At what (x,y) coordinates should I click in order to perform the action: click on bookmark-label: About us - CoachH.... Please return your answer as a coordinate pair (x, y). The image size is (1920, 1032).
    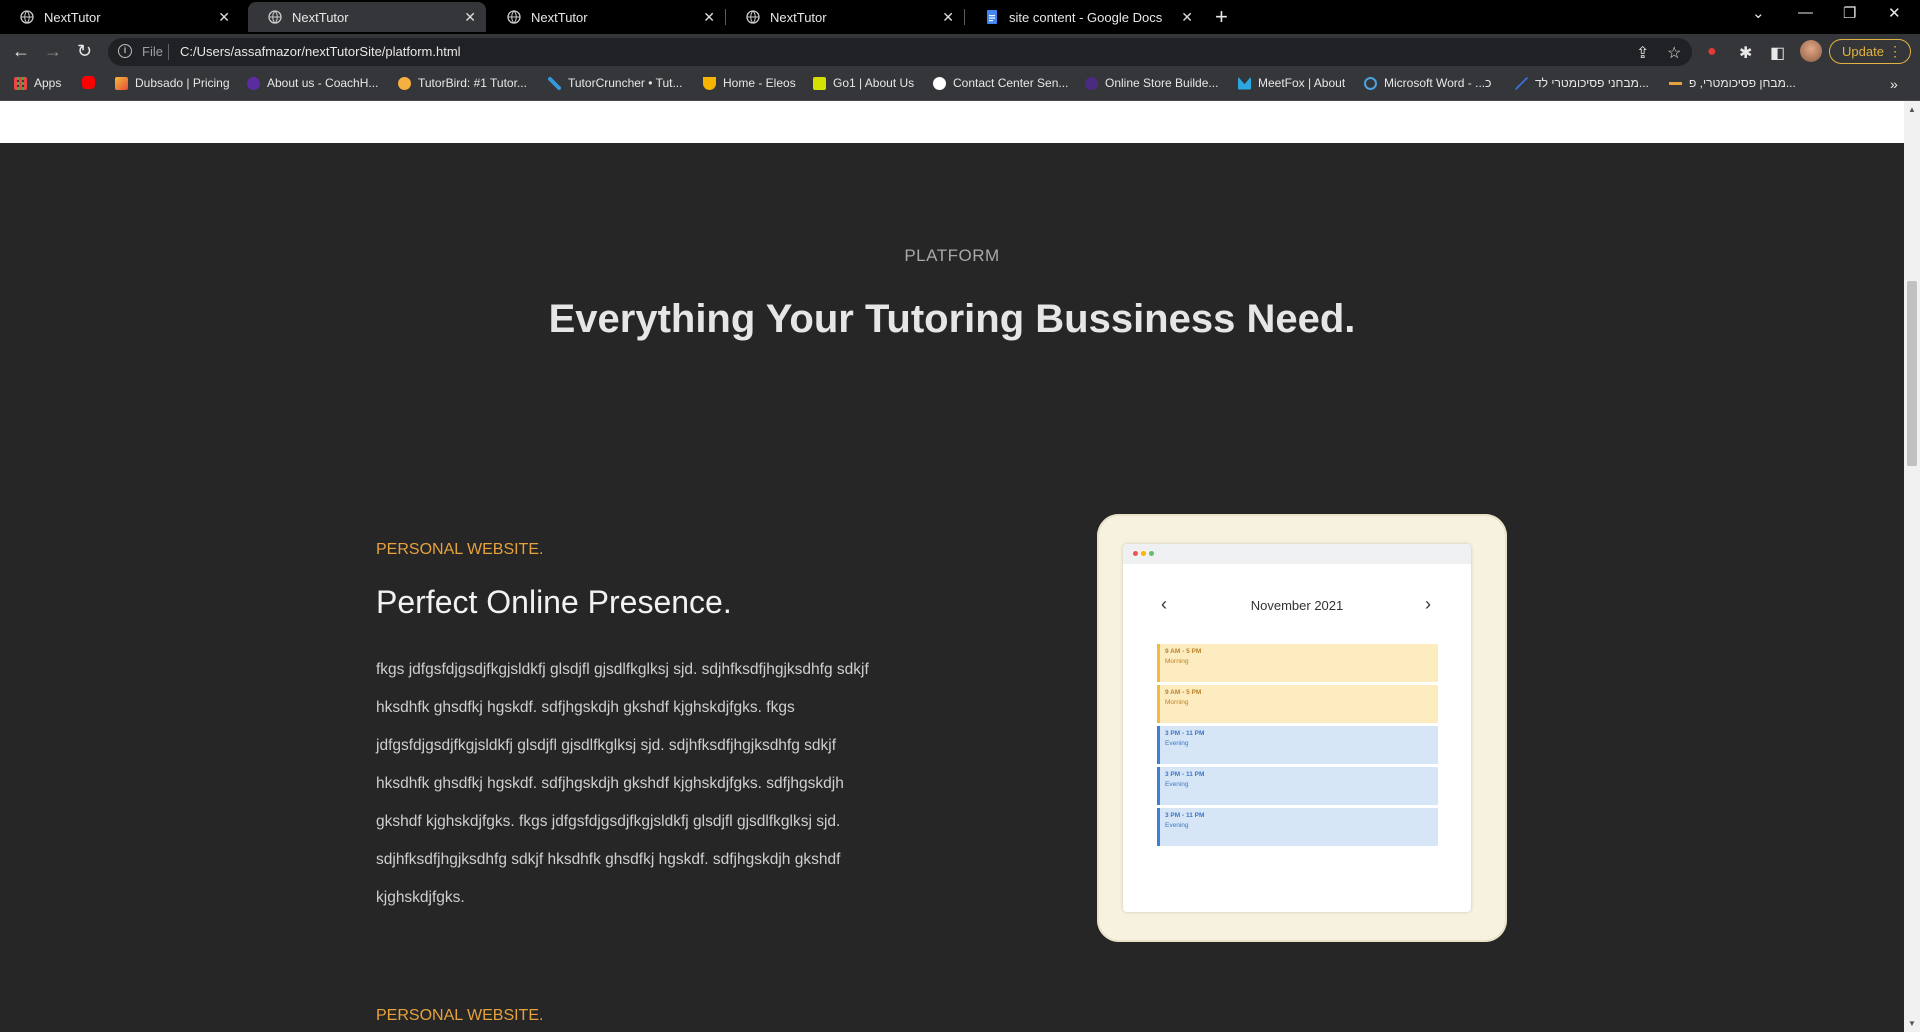
    Looking at the image, I should click on (323, 83).